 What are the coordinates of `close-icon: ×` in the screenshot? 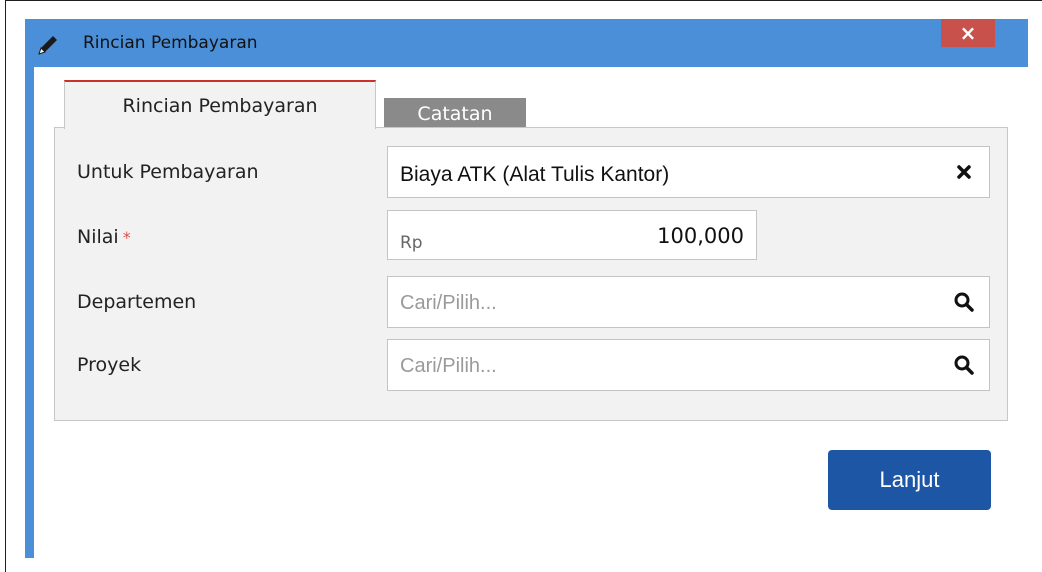 It's located at (968, 33).